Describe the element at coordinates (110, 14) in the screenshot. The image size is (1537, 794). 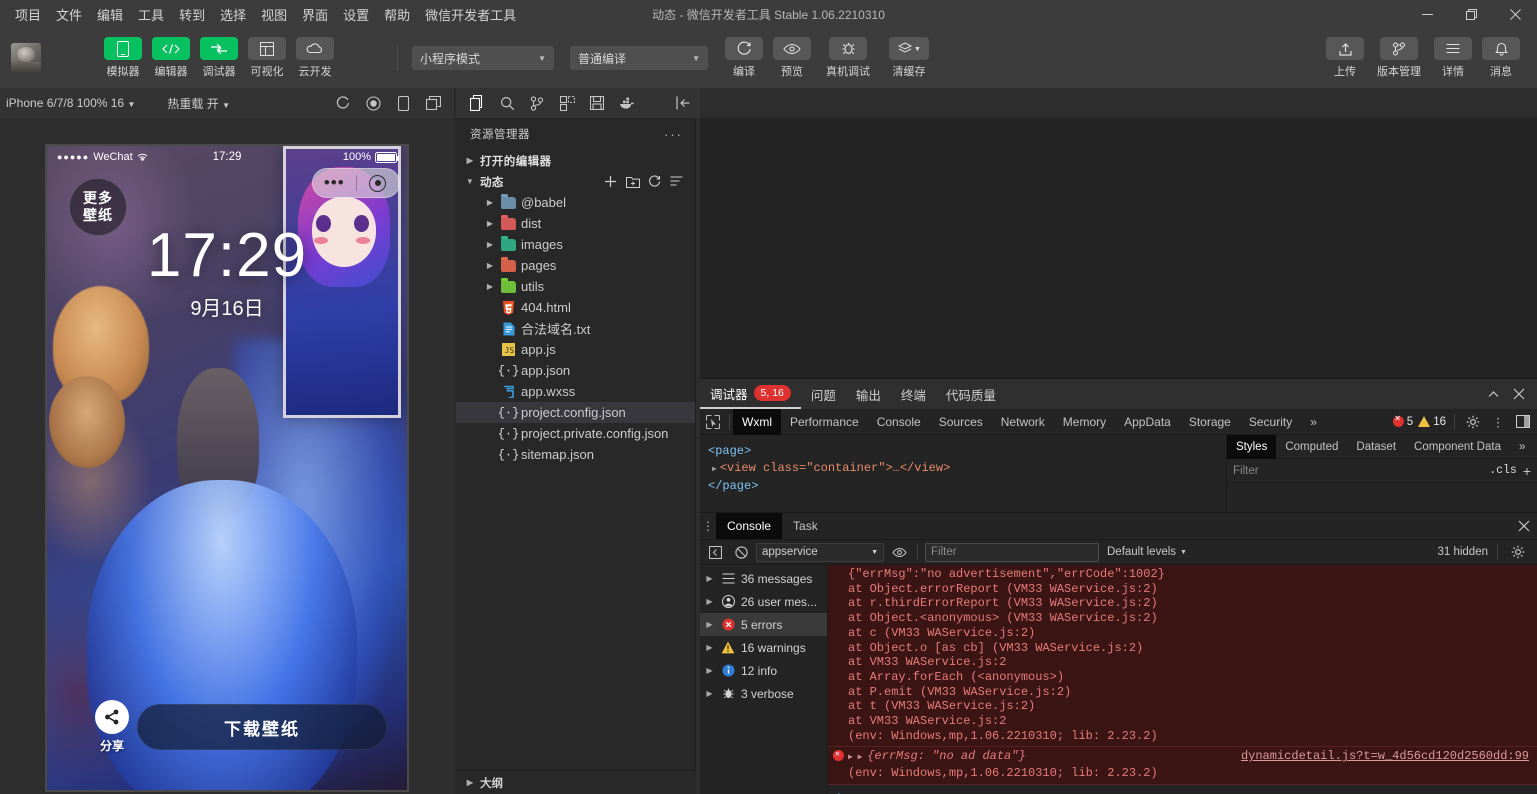
I see `menu-item-edit: 编辑` at that location.